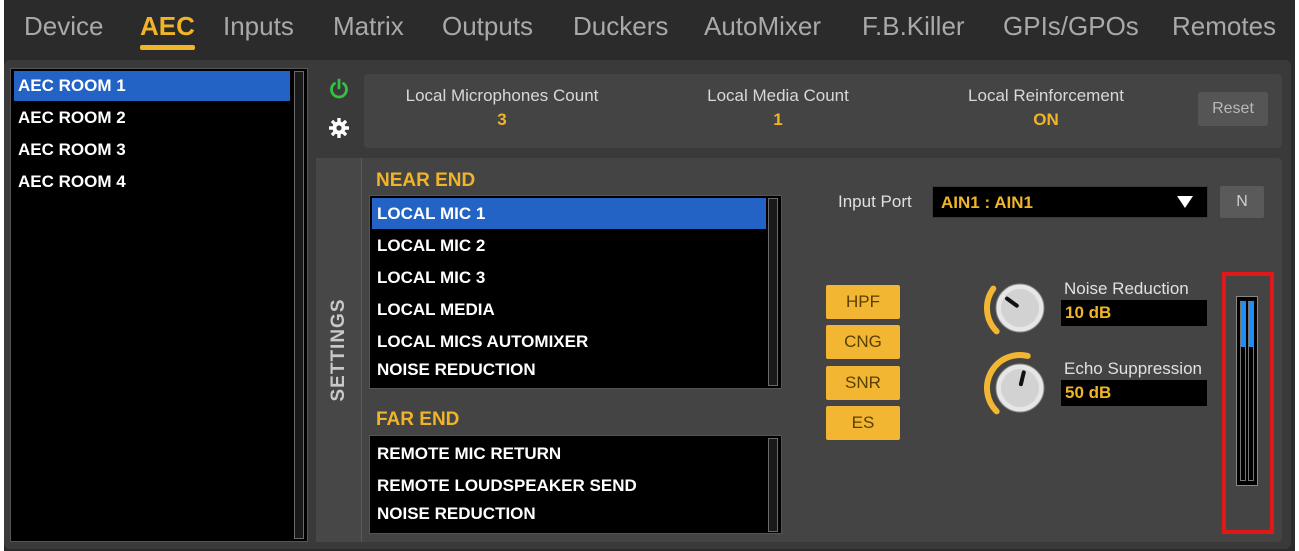  What do you see at coordinates (487, 28) in the screenshot?
I see `tab-outputs: Outputs` at bounding box center [487, 28].